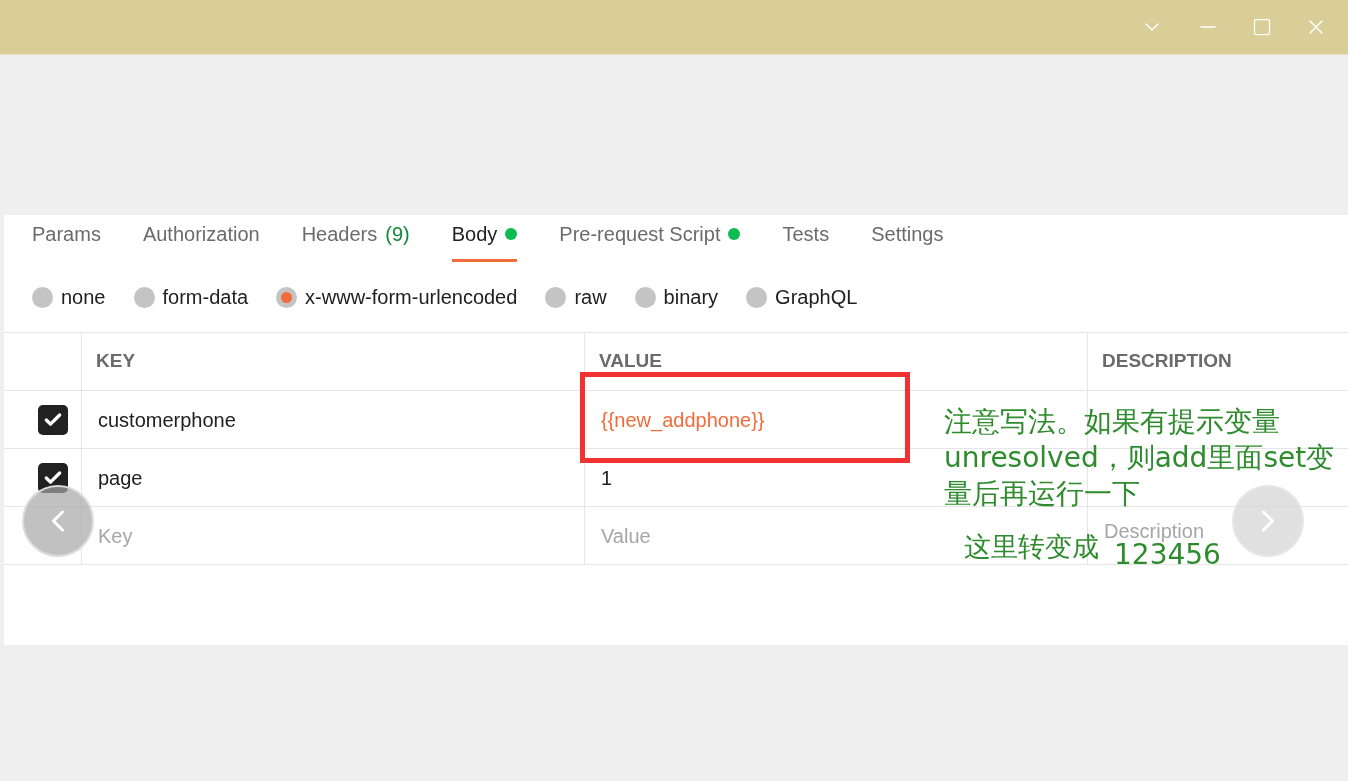 The height and width of the screenshot is (781, 1348). What do you see at coordinates (66, 240) in the screenshot?
I see `tab: Params` at bounding box center [66, 240].